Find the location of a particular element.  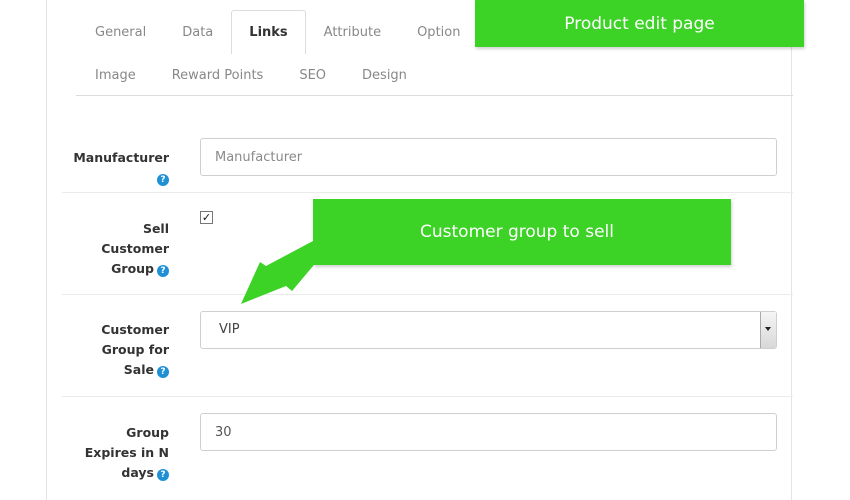

arrow-shape is located at coordinates (282, 272).